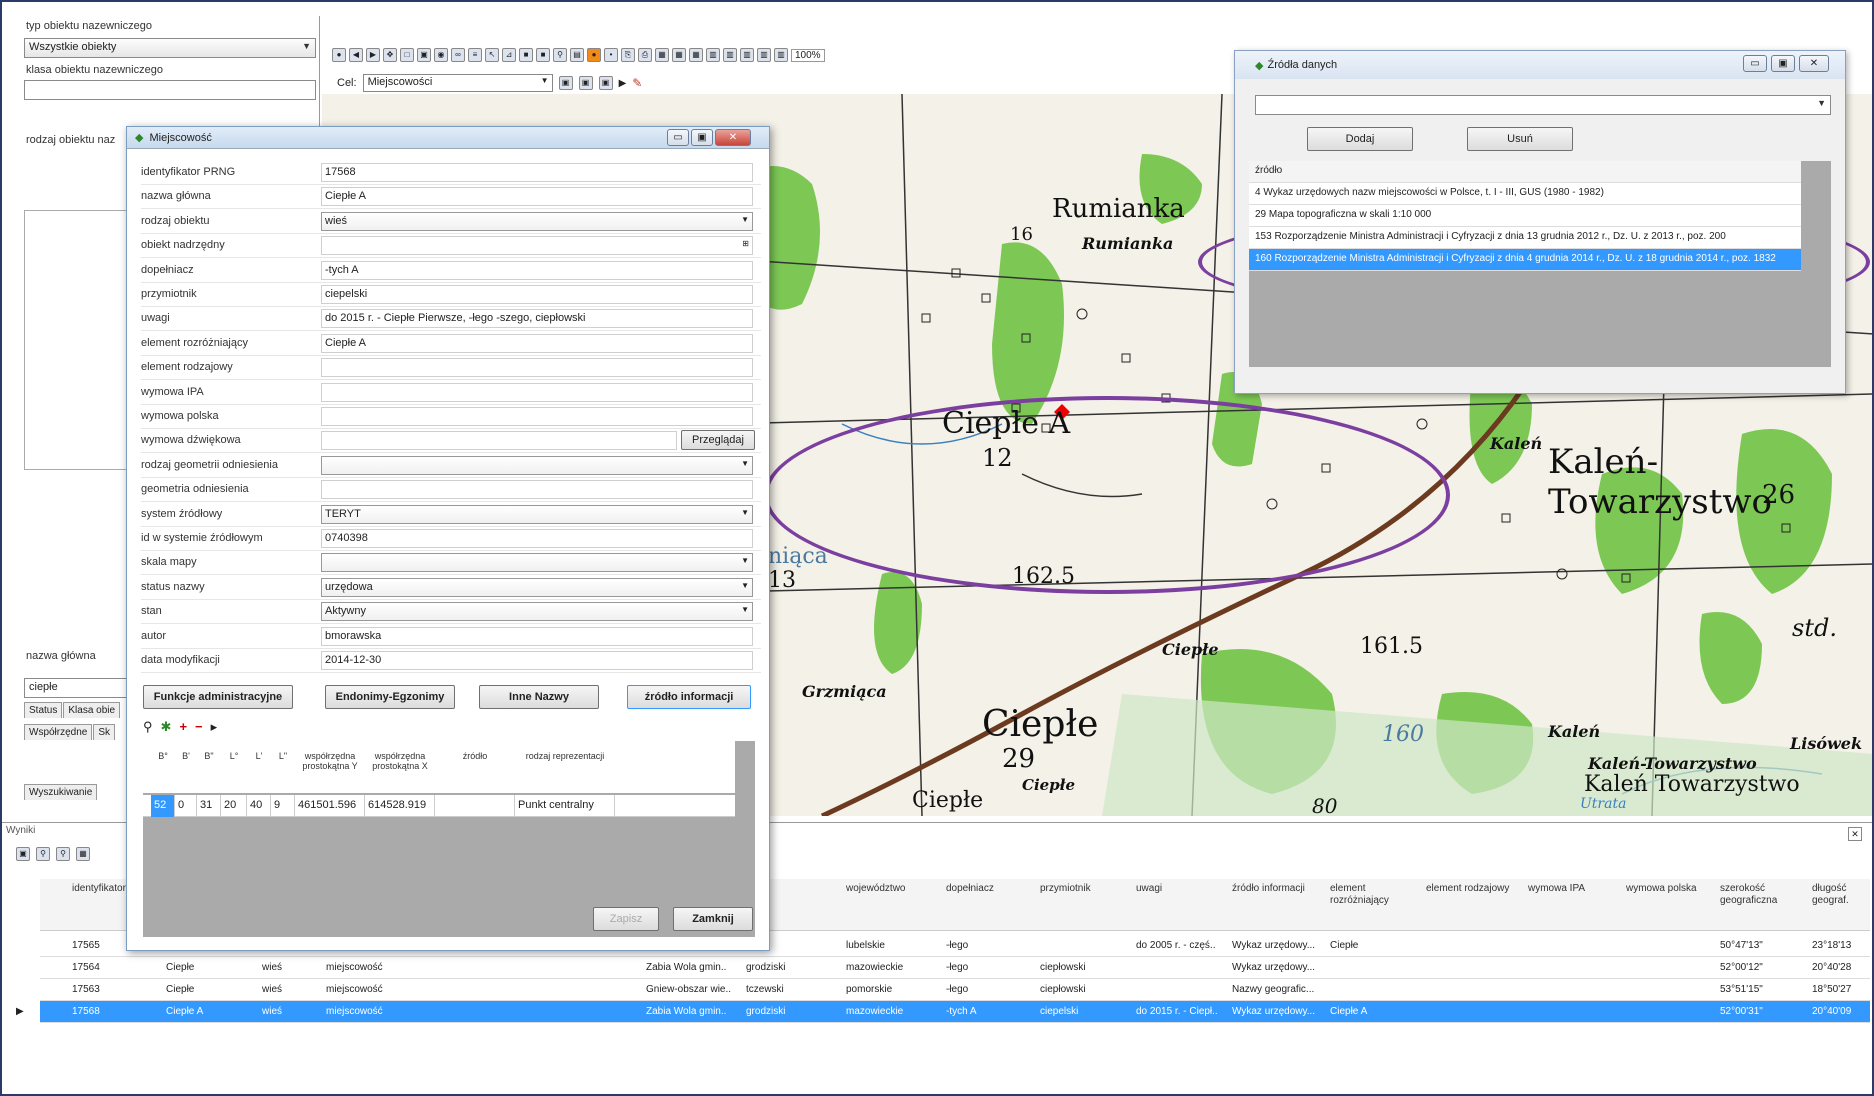  I want to click on tab-status: Status, so click(43, 710).